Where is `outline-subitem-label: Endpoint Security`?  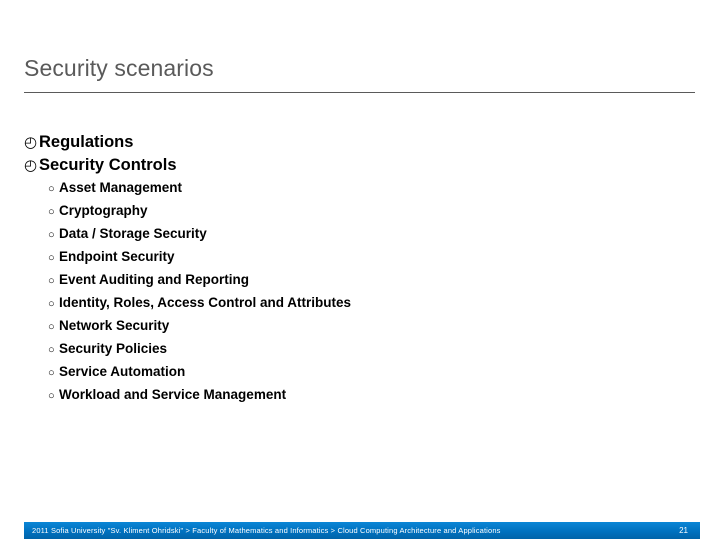 outline-subitem-label: Endpoint Security is located at coordinates (117, 256).